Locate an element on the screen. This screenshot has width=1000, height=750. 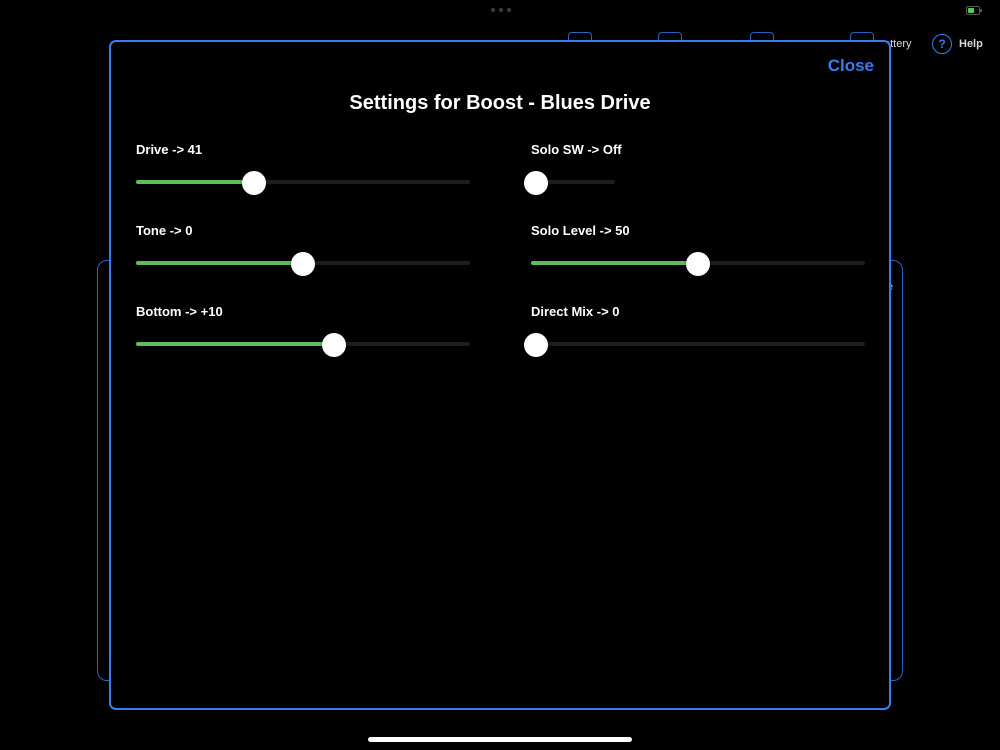
help-label: Help is located at coordinates (971, 44).